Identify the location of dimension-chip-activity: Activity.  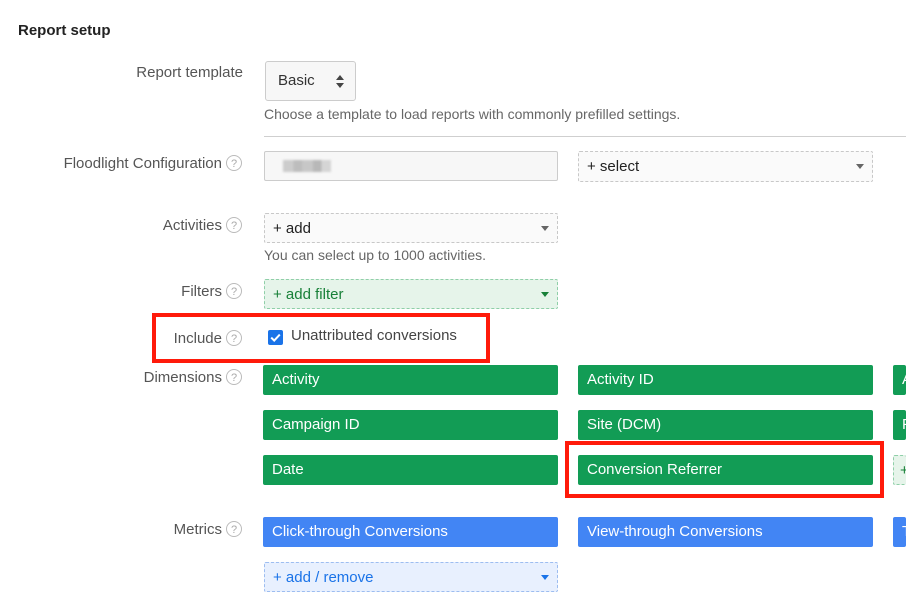
(410, 380).